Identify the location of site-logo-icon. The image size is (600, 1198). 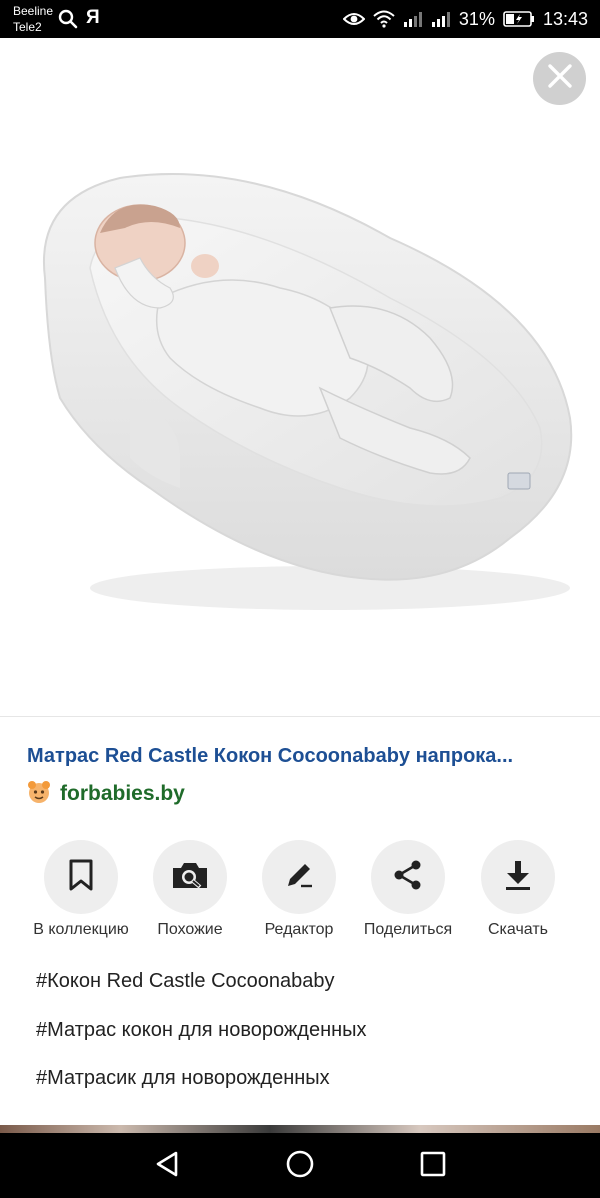
(39, 794).